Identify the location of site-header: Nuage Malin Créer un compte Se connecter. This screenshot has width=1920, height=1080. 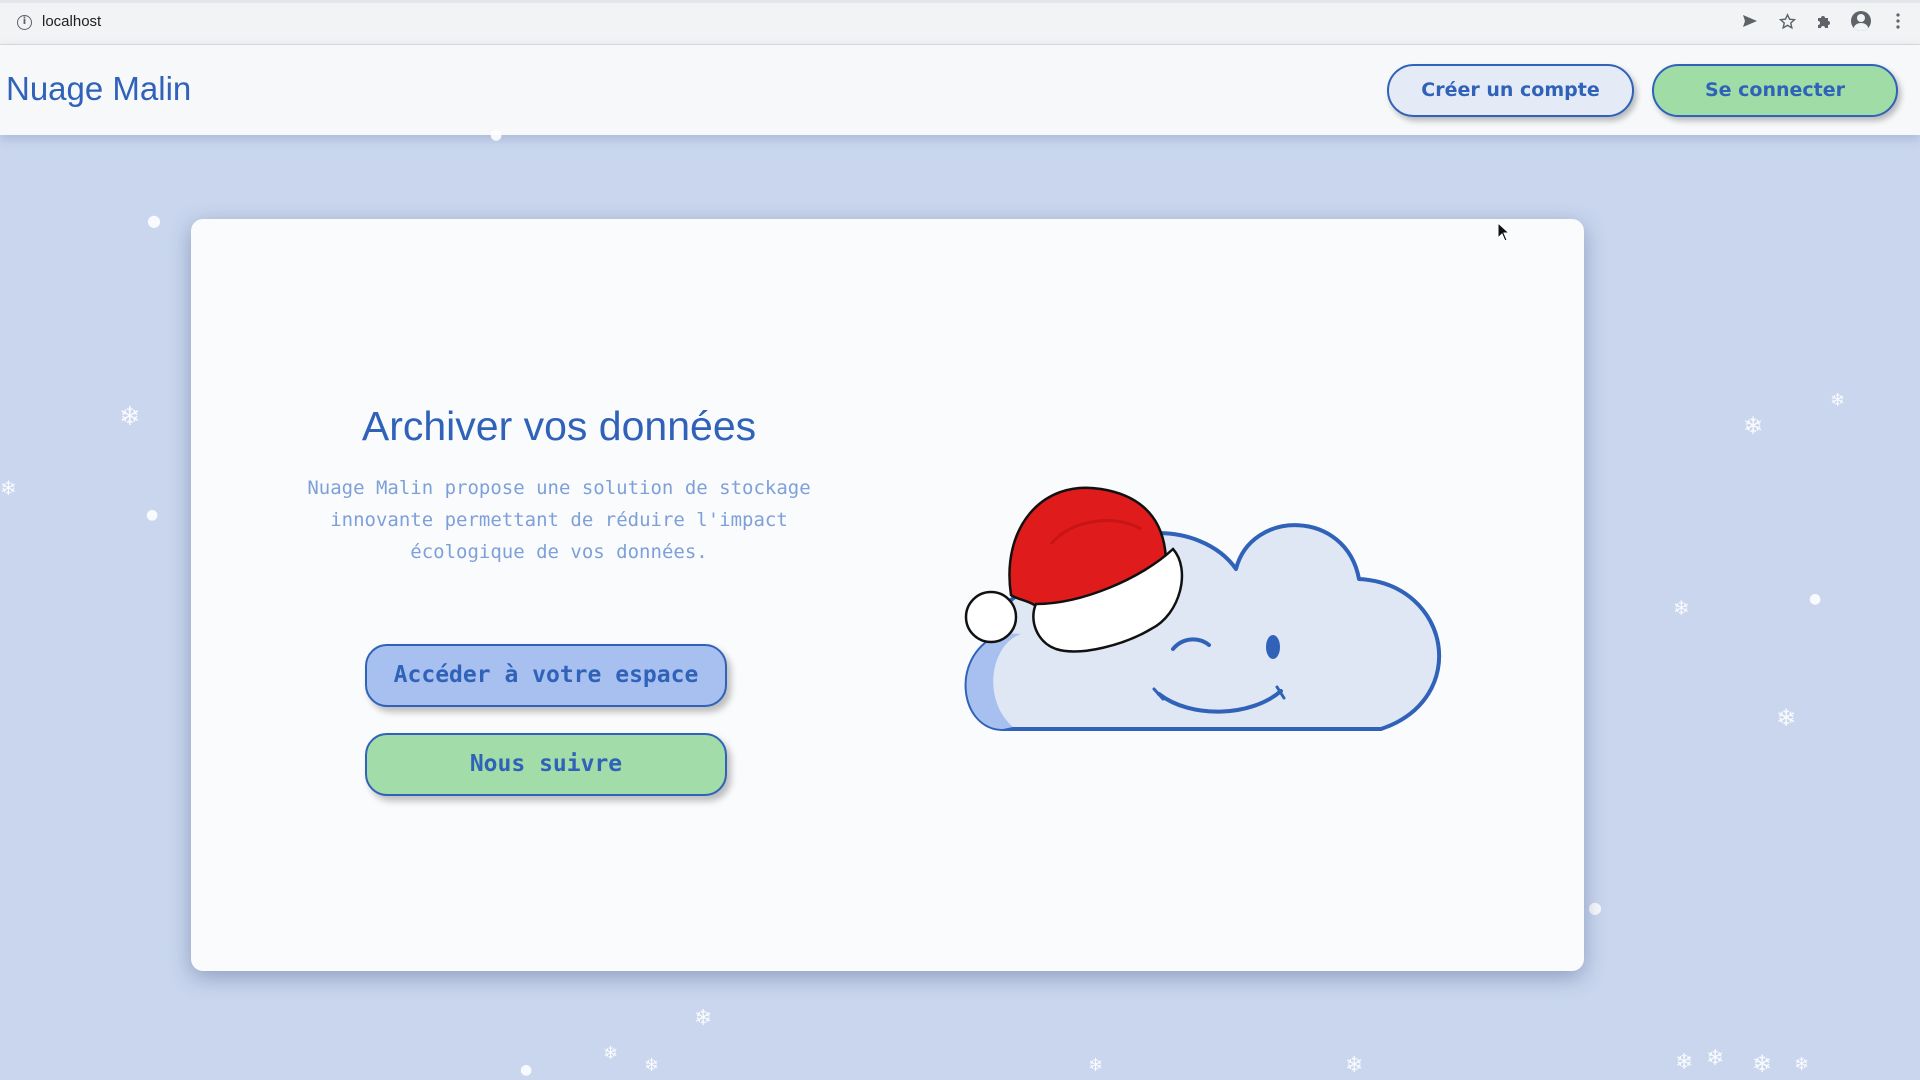
(960, 90).